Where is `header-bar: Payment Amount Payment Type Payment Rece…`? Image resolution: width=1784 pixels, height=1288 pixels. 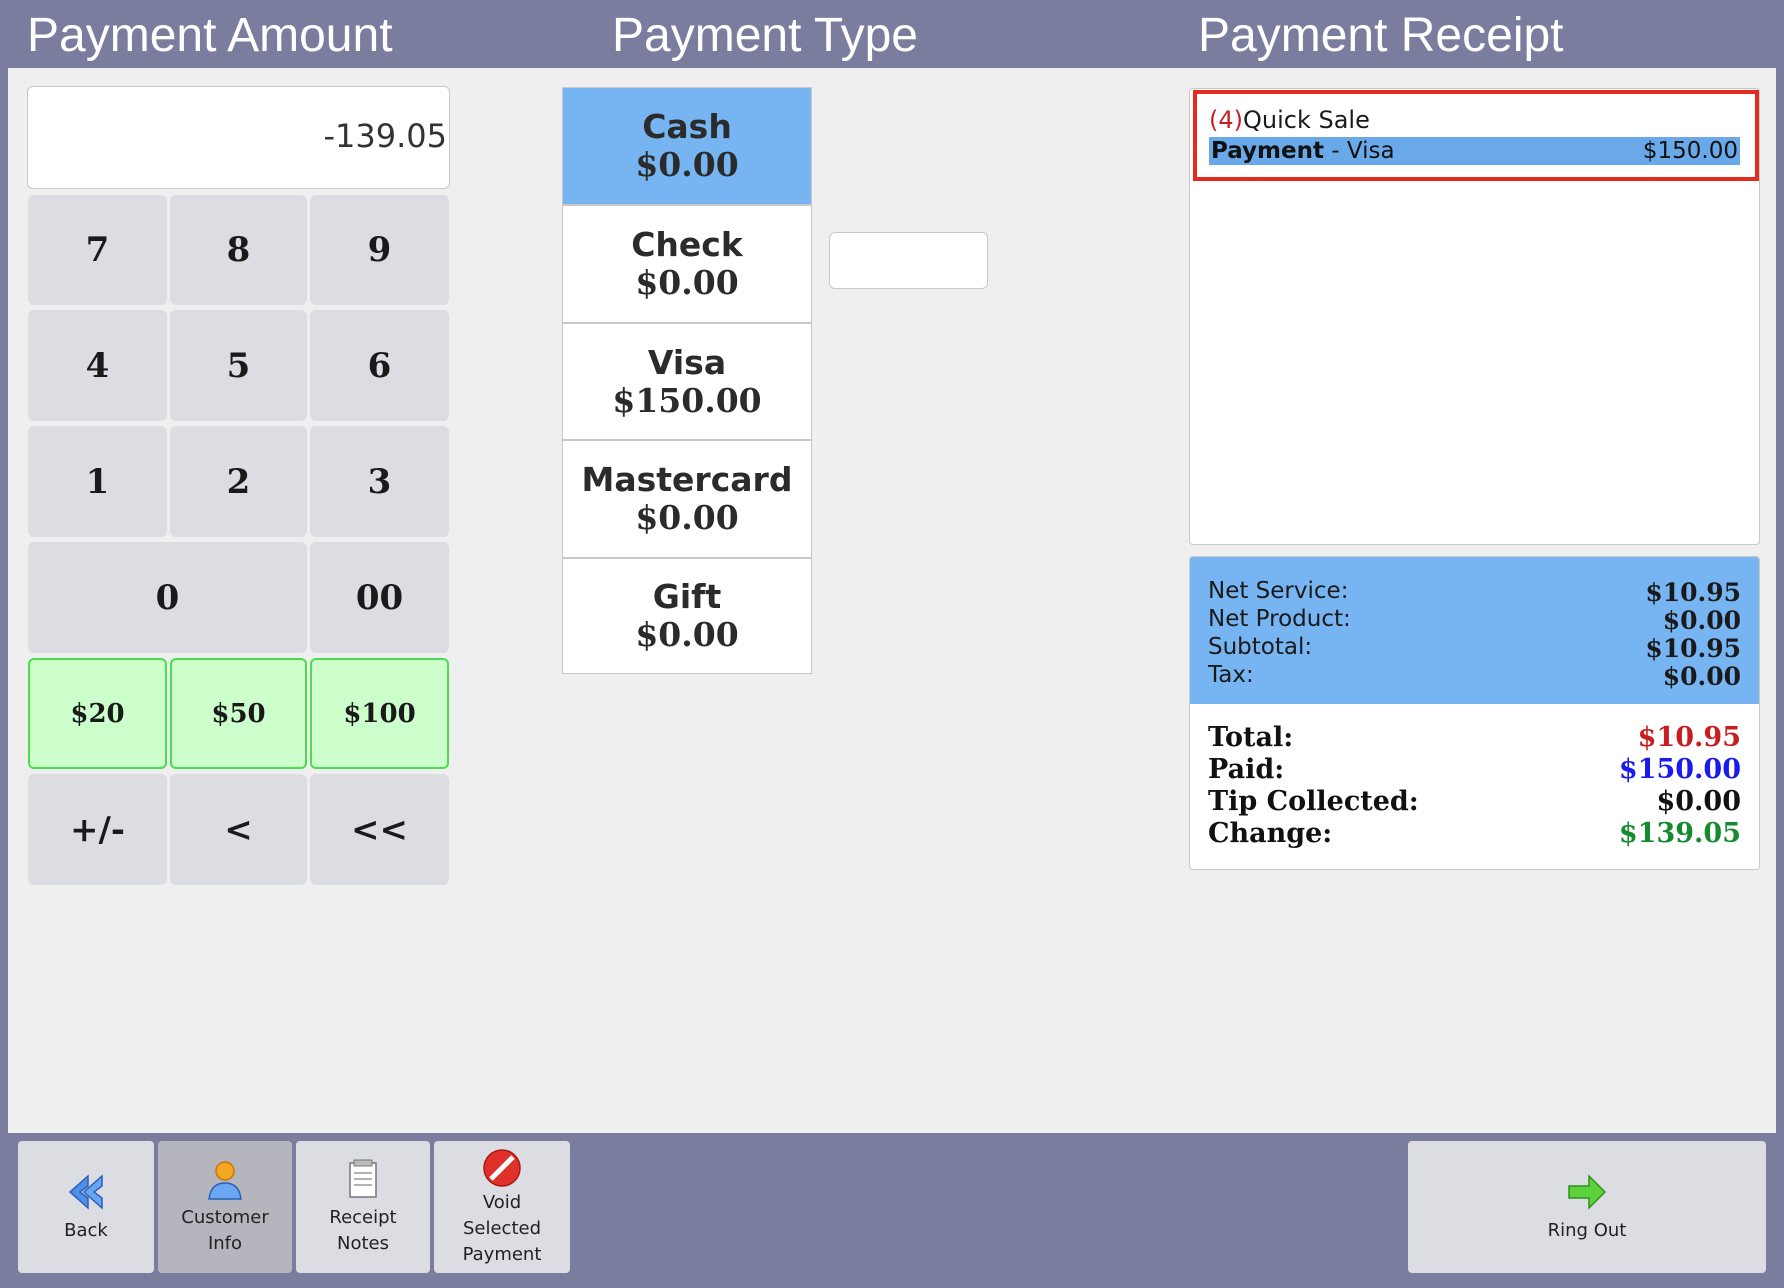 header-bar: Payment Amount Payment Type Payment Rece… is located at coordinates (892, 34).